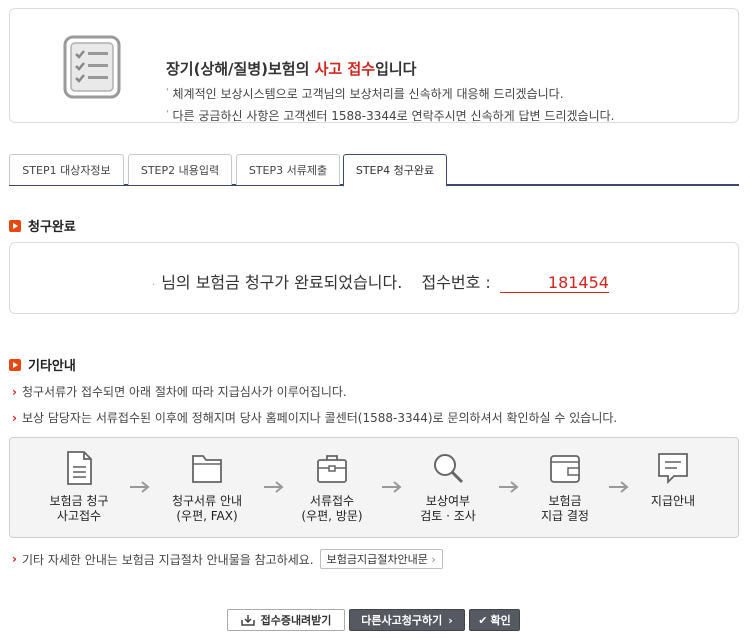 This screenshot has width=750, height=639. Describe the element at coordinates (380, 283) in the screenshot. I see `result-message: · 님의 보험금 청구가 완료되었습니다. 접수번호 : 181454` at that location.